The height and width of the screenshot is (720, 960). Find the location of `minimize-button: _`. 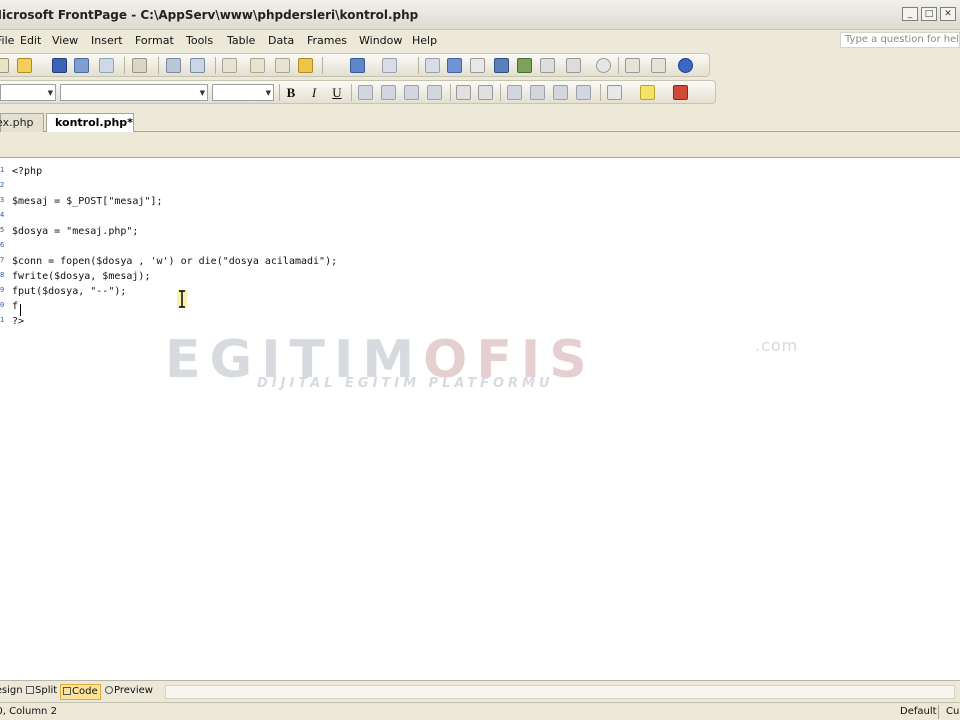

minimize-button: _ is located at coordinates (910, 14).